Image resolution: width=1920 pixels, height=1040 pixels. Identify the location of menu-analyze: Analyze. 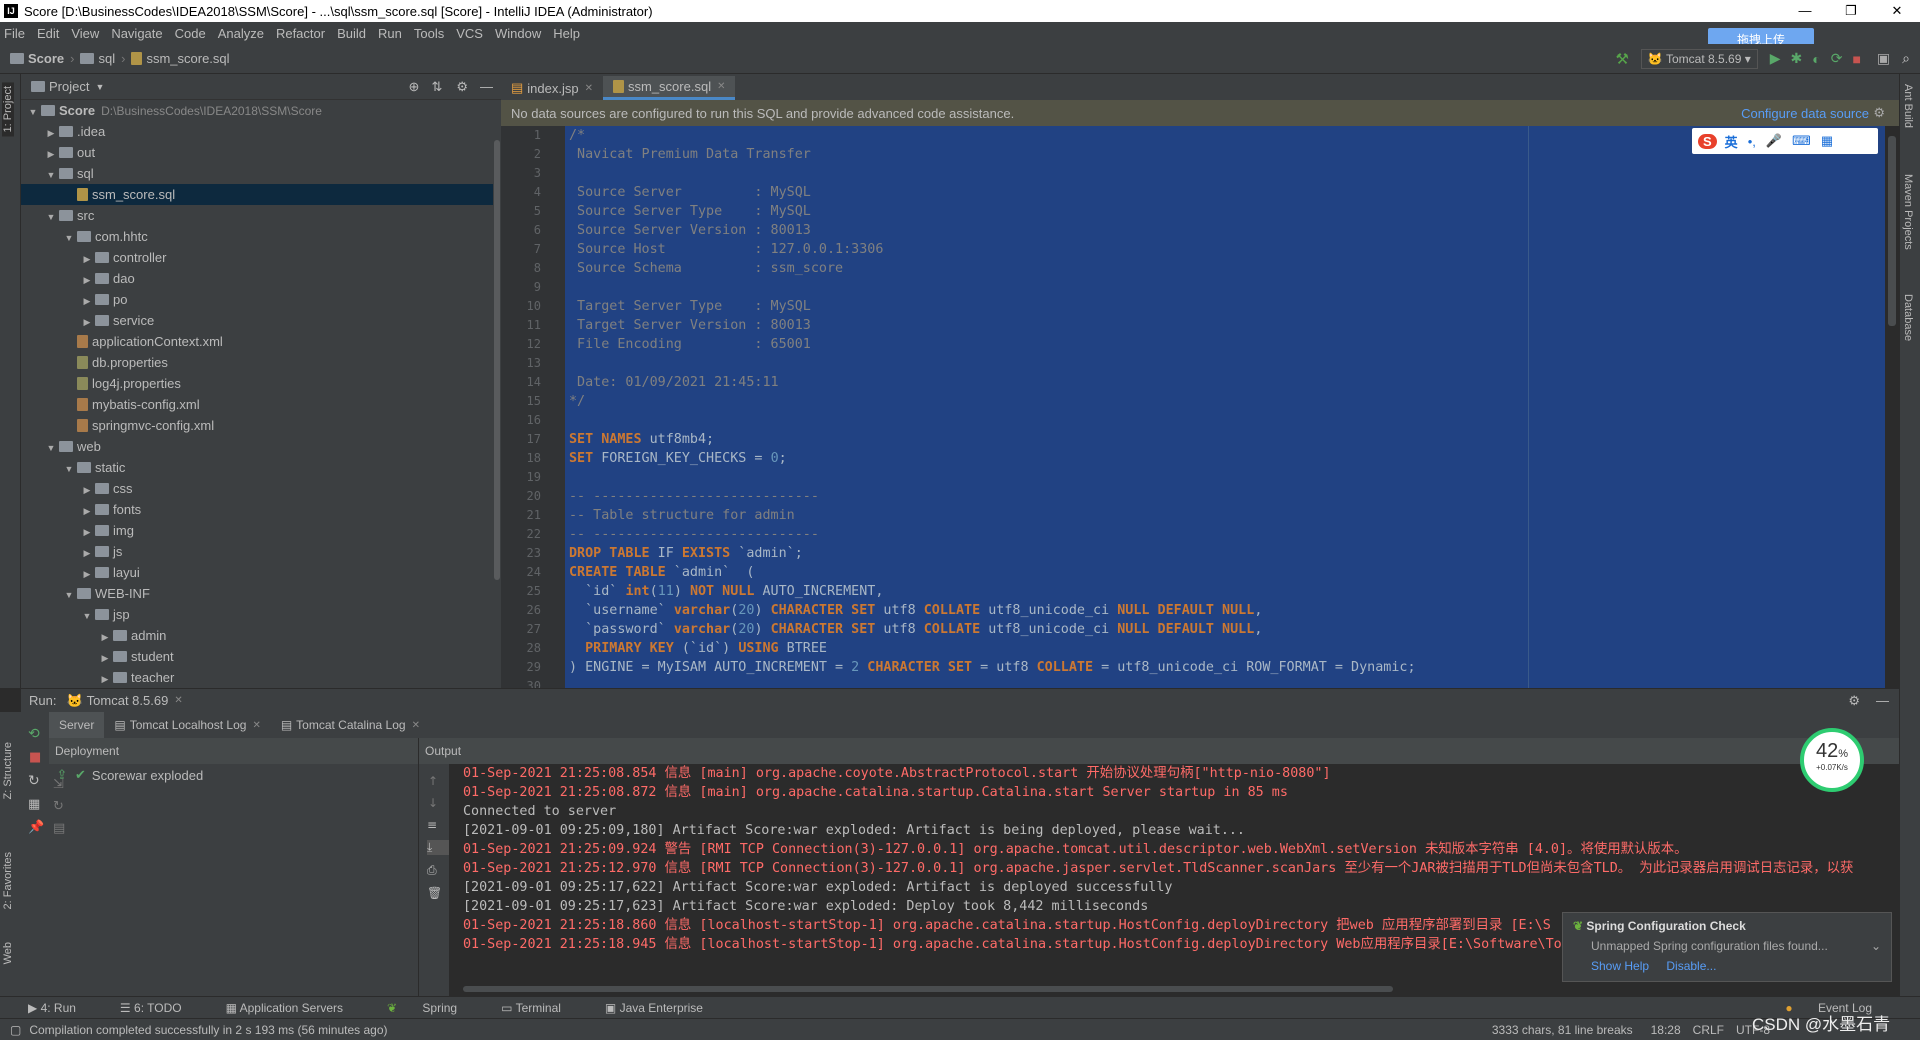
(241, 33).